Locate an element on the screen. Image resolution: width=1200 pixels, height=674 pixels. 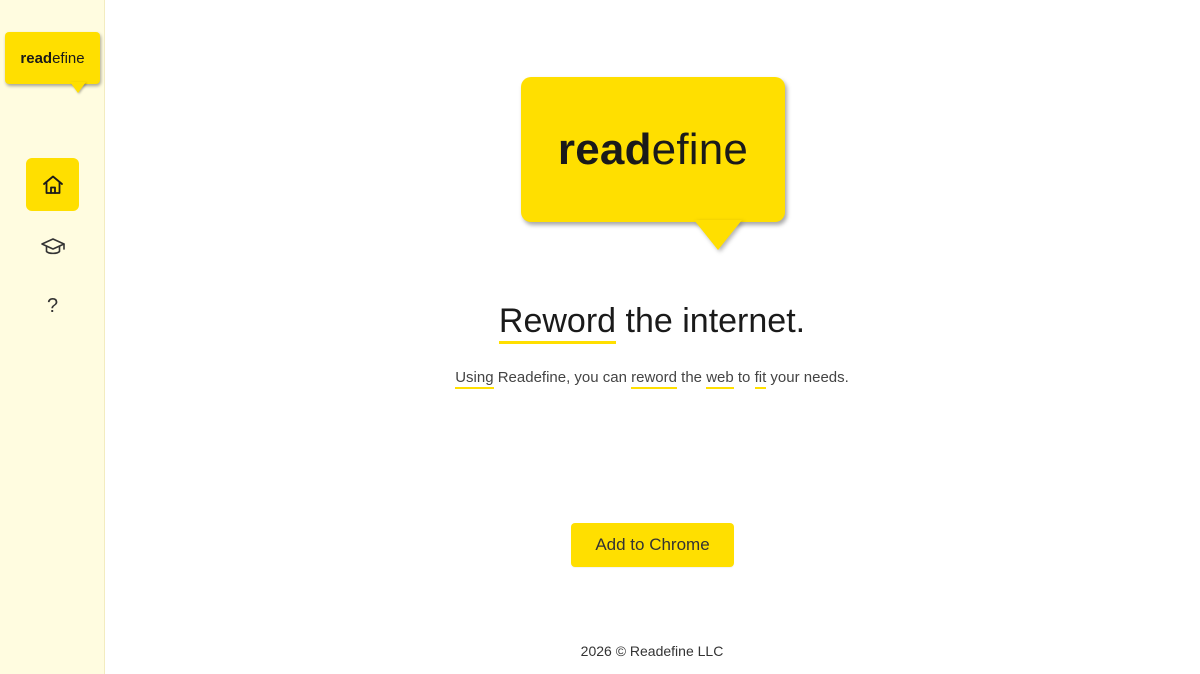
subline-word-fit: fit is located at coordinates (760, 379).